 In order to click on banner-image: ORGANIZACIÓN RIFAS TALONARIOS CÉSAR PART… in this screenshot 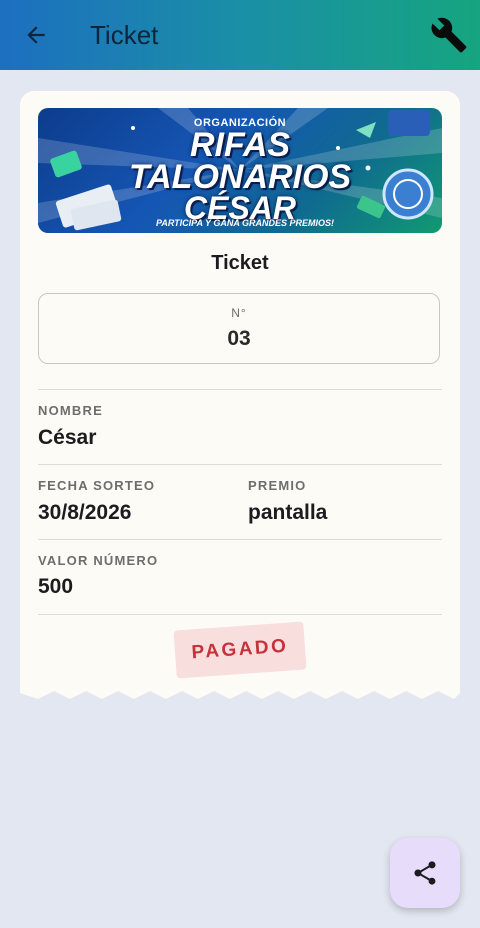, I will do `click(240, 170)`.